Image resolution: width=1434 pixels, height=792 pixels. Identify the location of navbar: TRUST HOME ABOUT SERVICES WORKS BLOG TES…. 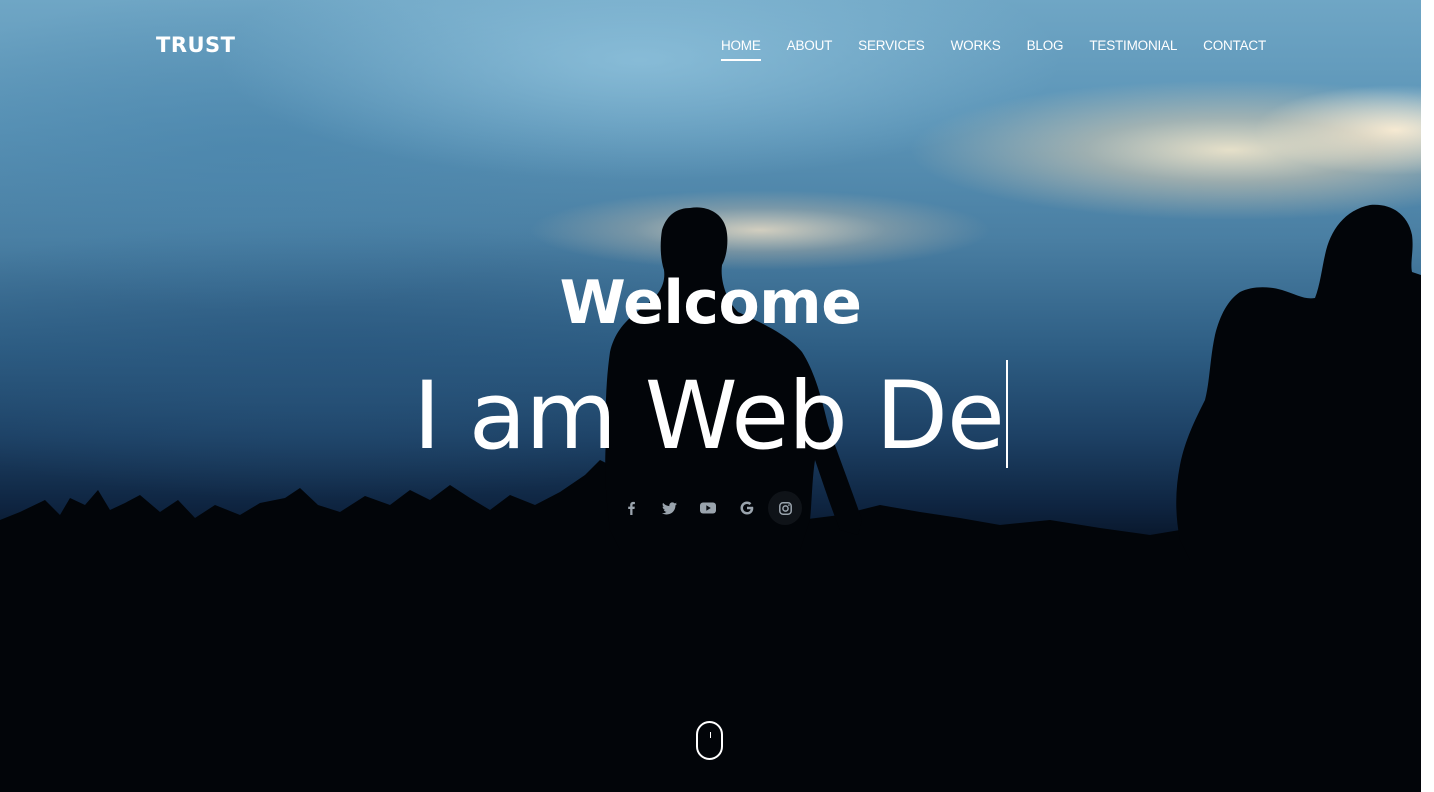
(710, 45).